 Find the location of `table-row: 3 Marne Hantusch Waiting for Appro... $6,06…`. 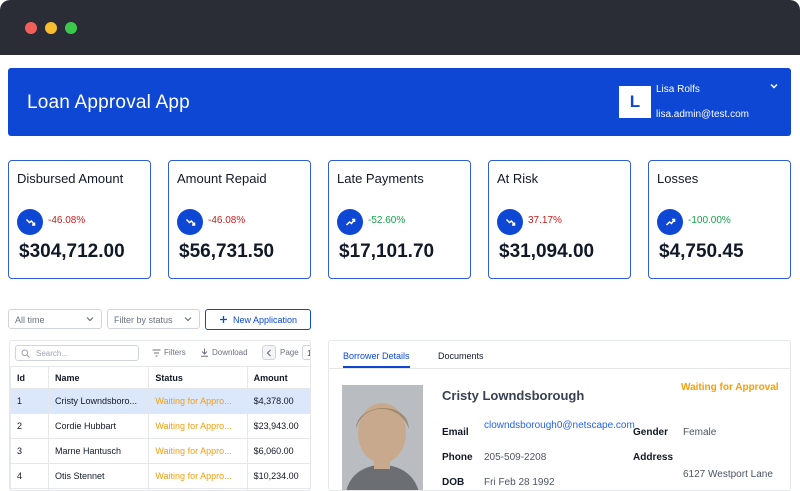

table-row: 3 Marne Hantusch Waiting for Appro... $6,06… is located at coordinates (160, 451).